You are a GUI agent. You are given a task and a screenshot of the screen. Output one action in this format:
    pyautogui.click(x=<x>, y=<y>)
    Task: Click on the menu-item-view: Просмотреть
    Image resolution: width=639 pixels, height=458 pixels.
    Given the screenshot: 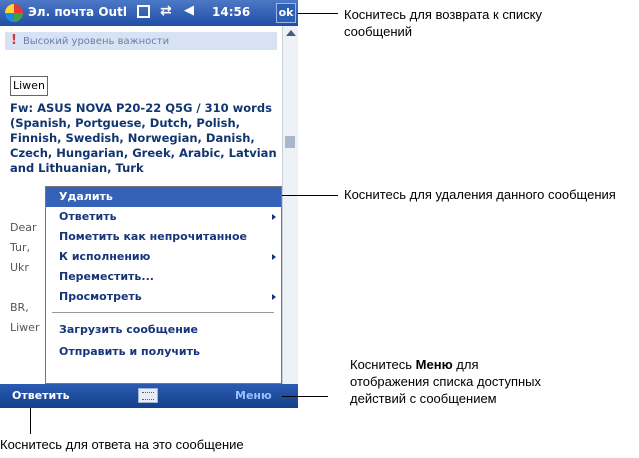 What is the action you would take?
    pyautogui.click(x=163, y=297)
    